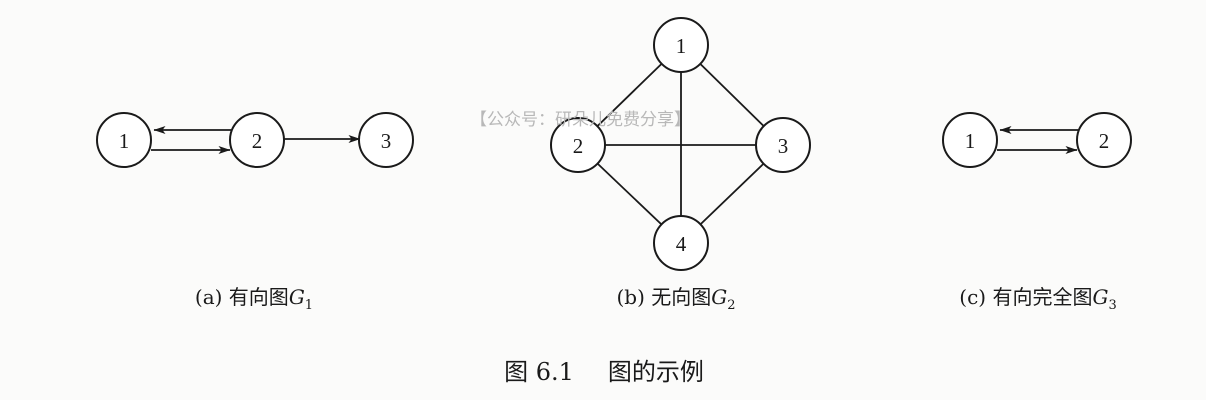  Describe the element at coordinates (1037, 299) in the screenshot. I see `caption-g3: (c) 有向完全图G3` at that location.